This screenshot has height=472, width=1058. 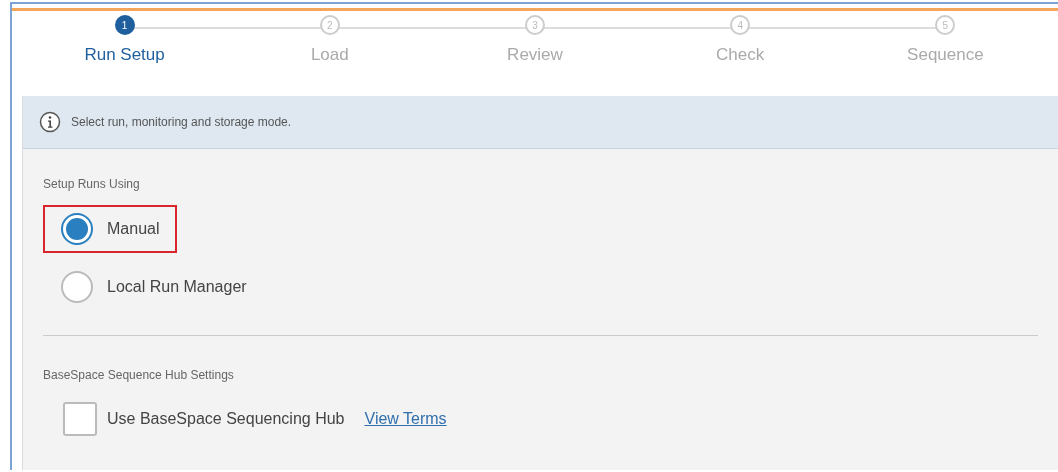 What do you see at coordinates (154, 287) in the screenshot?
I see `radio-option: Local Run Manager` at bounding box center [154, 287].